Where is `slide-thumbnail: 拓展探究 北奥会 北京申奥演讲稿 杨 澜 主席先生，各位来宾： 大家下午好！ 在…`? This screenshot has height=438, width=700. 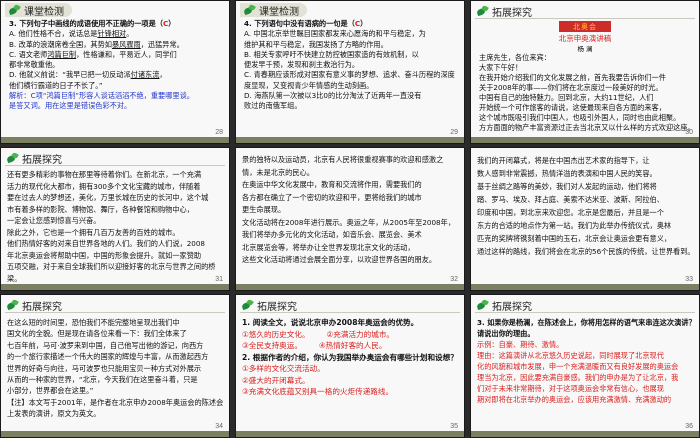 slide-thumbnail: 拓展探究 北奥会 北京申奥演讲稿 杨 澜 主席先生，各位来宾： 大家下午好！ 在… is located at coordinates (585, 72).